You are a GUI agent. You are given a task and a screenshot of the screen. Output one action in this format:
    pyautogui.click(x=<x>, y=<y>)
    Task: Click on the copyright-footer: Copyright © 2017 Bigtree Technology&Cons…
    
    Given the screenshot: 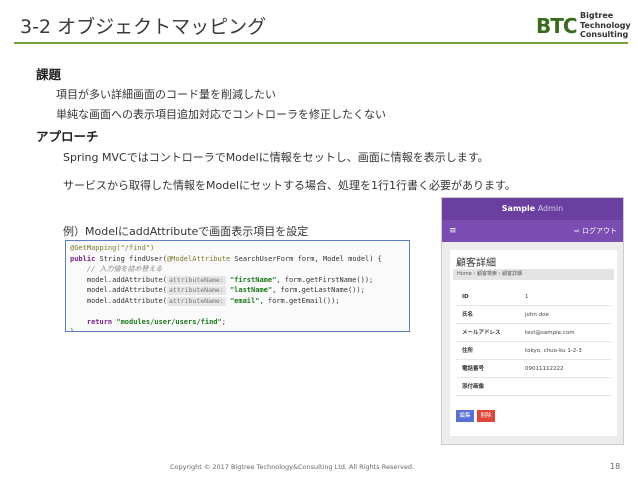 What is the action you would take?
    pyautogui.click(x=292, y=467)
    